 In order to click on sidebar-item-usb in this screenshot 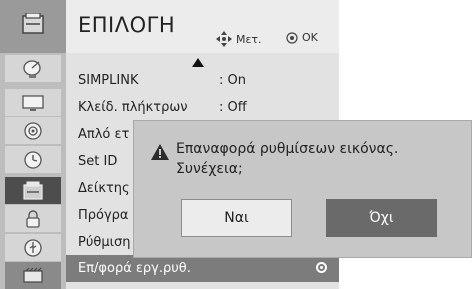, I will do `click(33, 247)`.